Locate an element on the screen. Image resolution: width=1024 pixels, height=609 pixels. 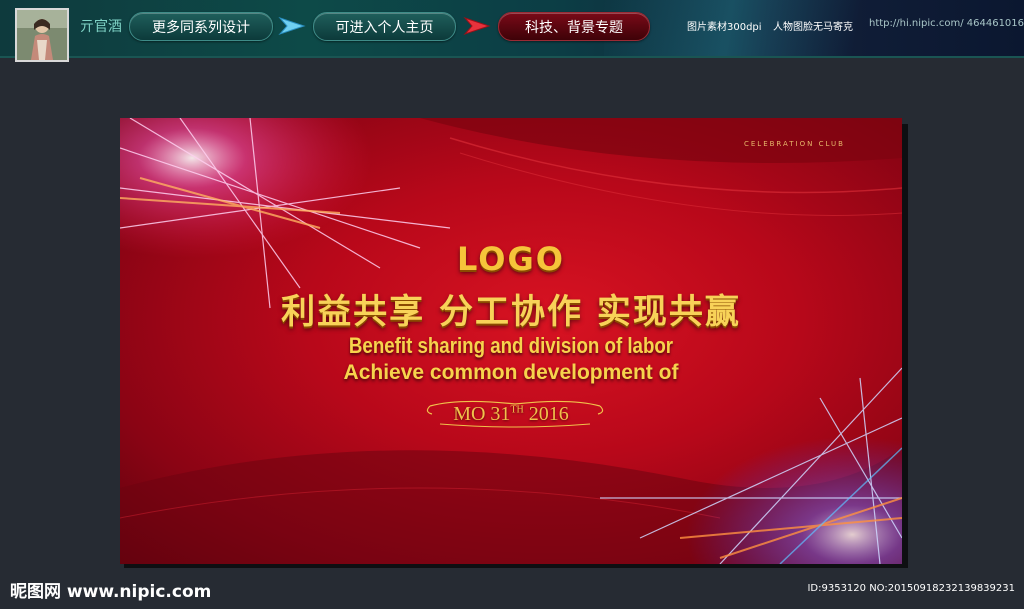
poster-date: MO 31TH 2016 is located at coordinates (511, 414).